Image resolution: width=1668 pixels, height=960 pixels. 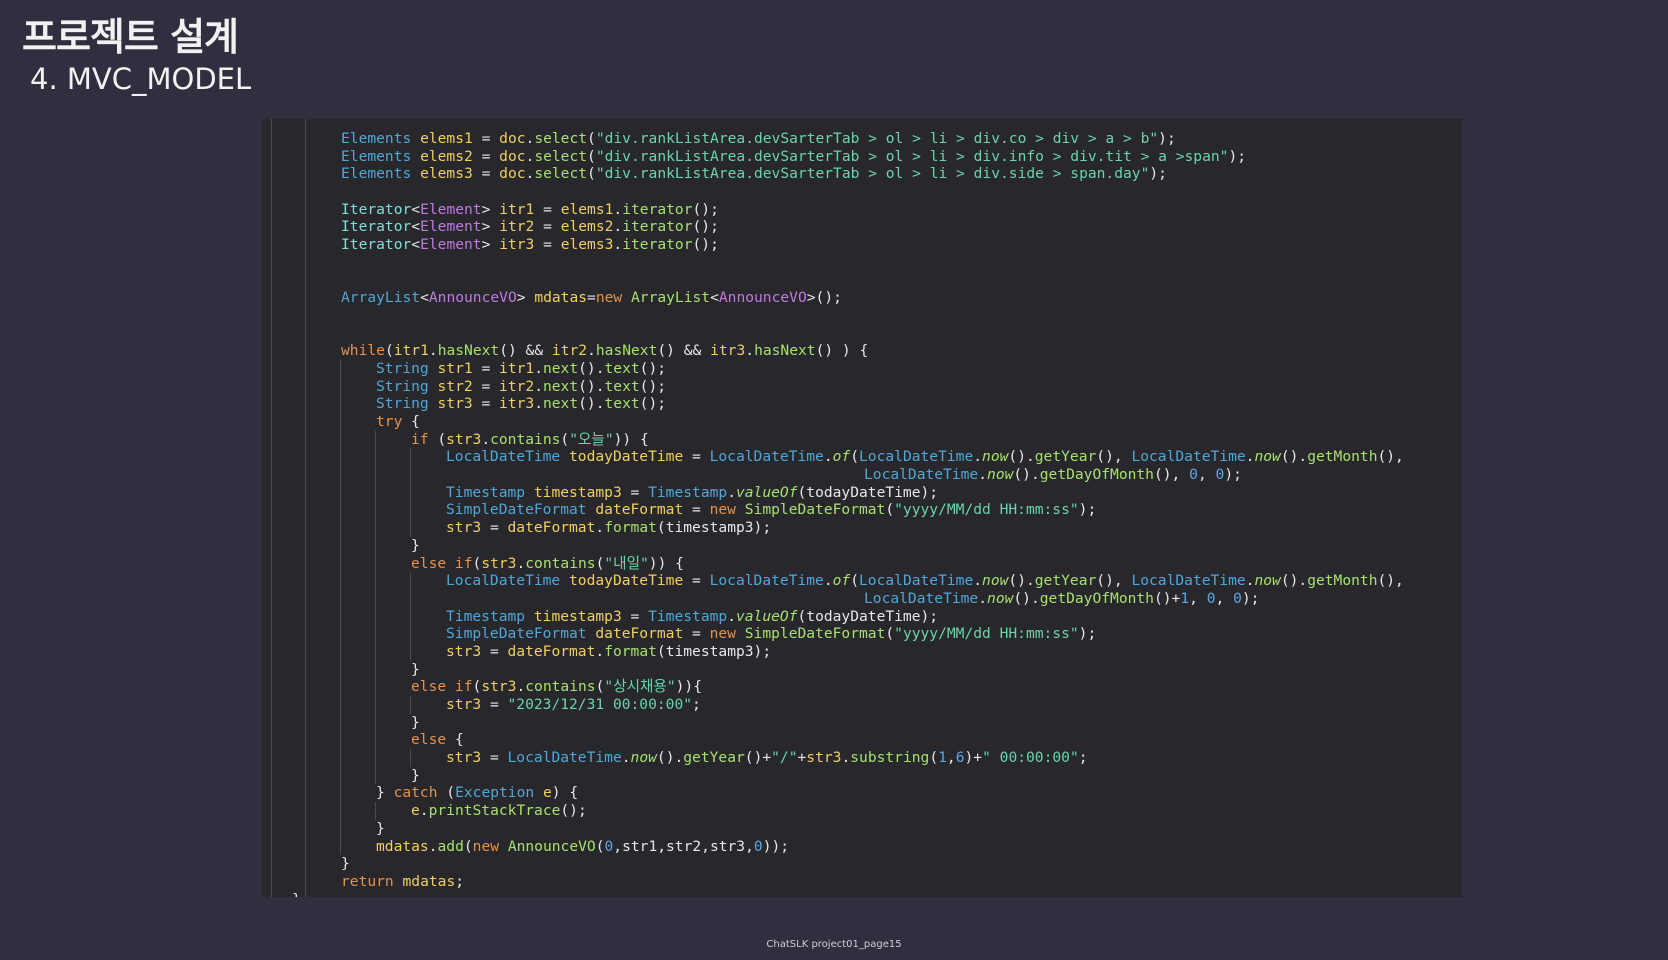 I want to click on code-line: }, so click(x=862, y=669).